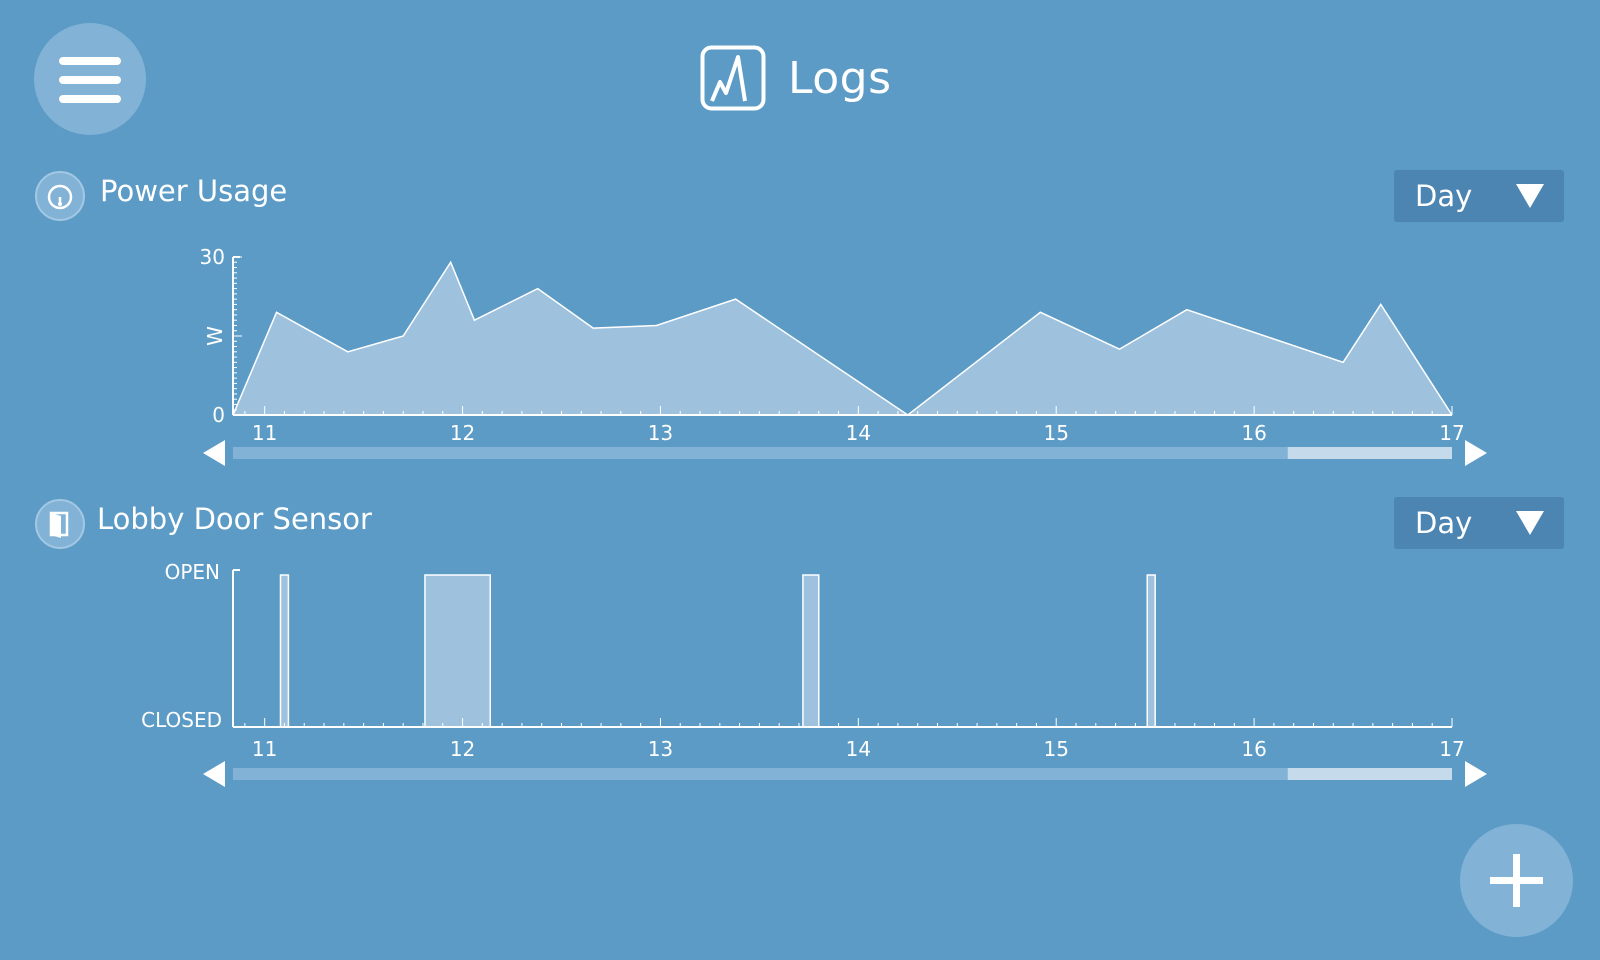 The width and height of the screenshot is (1600, 960). I want to click on add-button, so click(1516, 880).